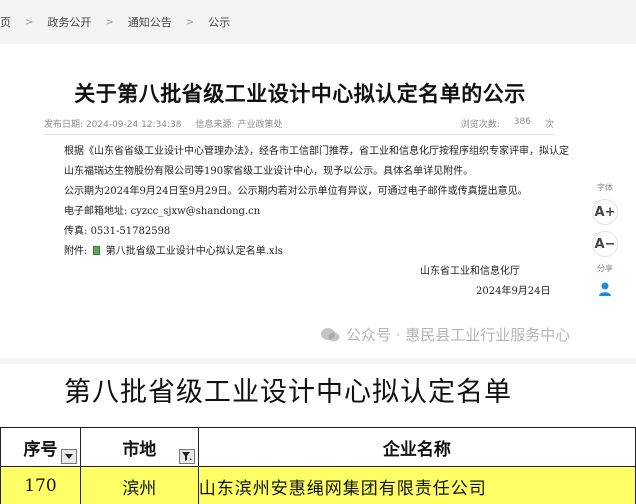 Image resolution: width=636 pixels, height=504 pixels. I want to click on attachment-link: 第八批省级工业设计中心拟认定名单.xls, so click(194, 251).